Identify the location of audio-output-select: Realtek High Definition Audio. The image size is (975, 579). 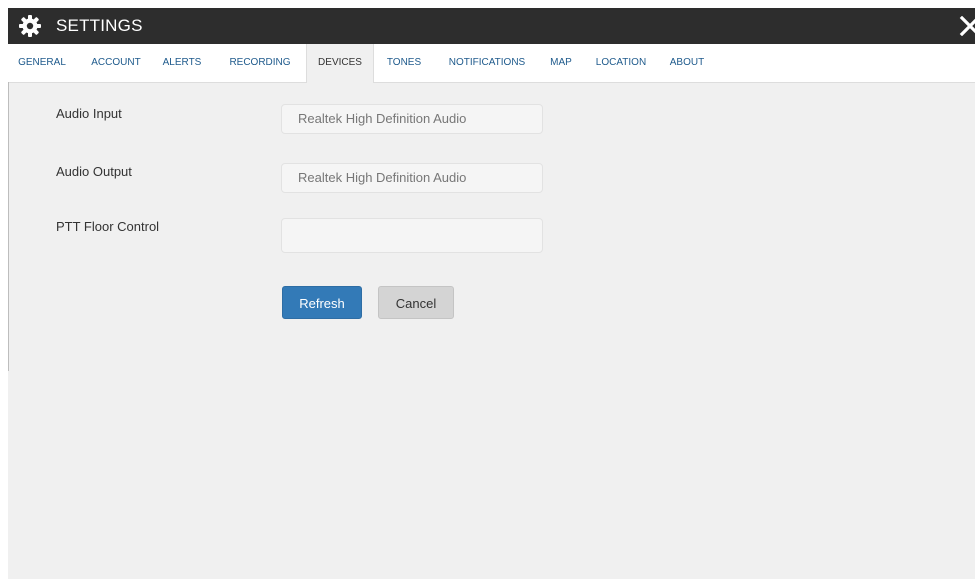
(412, 178).